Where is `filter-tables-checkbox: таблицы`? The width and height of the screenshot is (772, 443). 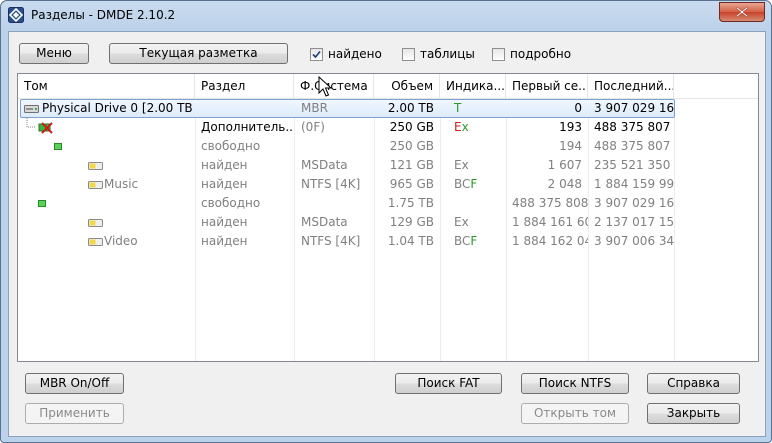 filter-tables-checkbox: таблицы is located at coordinates (438, 54).